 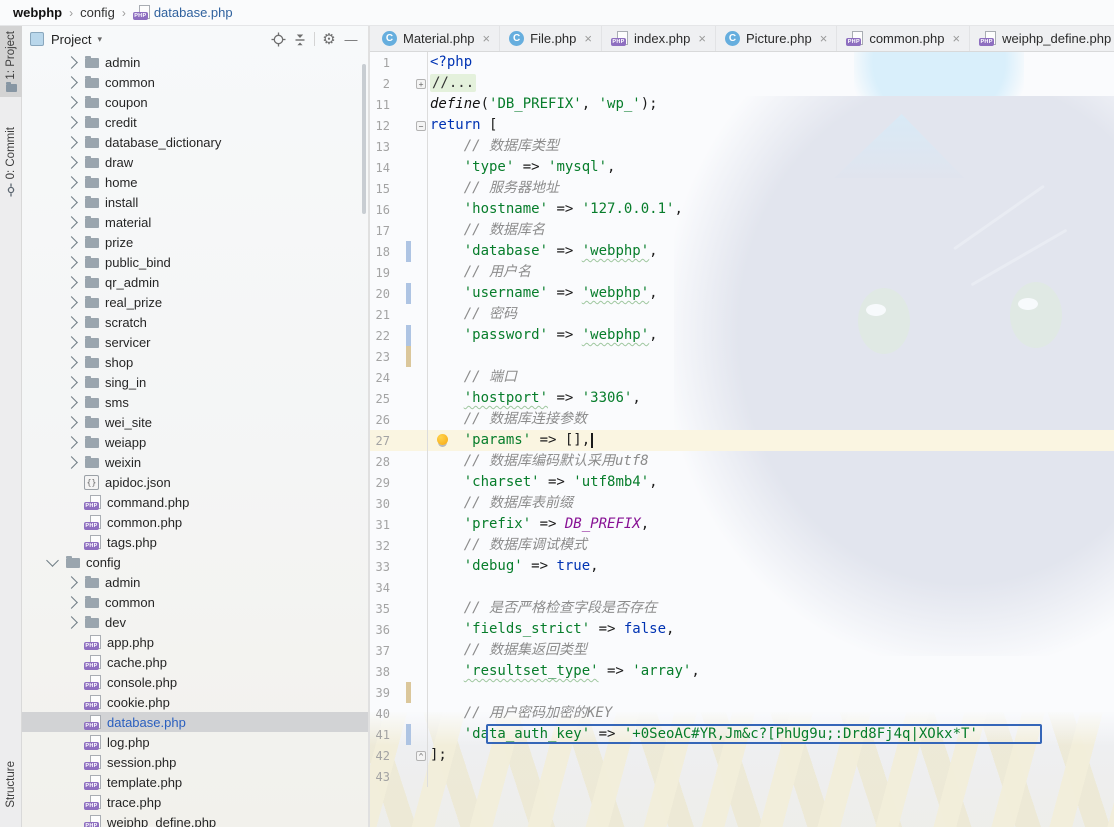 What do you see at coordinates (777, 38) in the screenshot?
I see `tab-Picture.php: C Picture.php ×` at bounding box center [777, 38].